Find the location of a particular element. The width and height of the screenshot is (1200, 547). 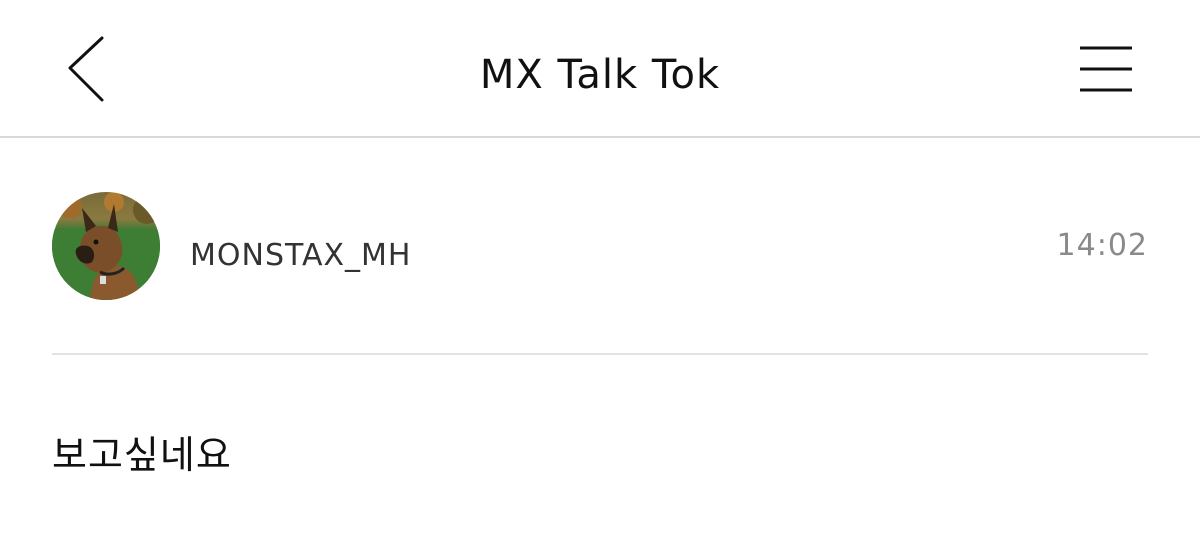

avatar is located at coordinates (106, 246).